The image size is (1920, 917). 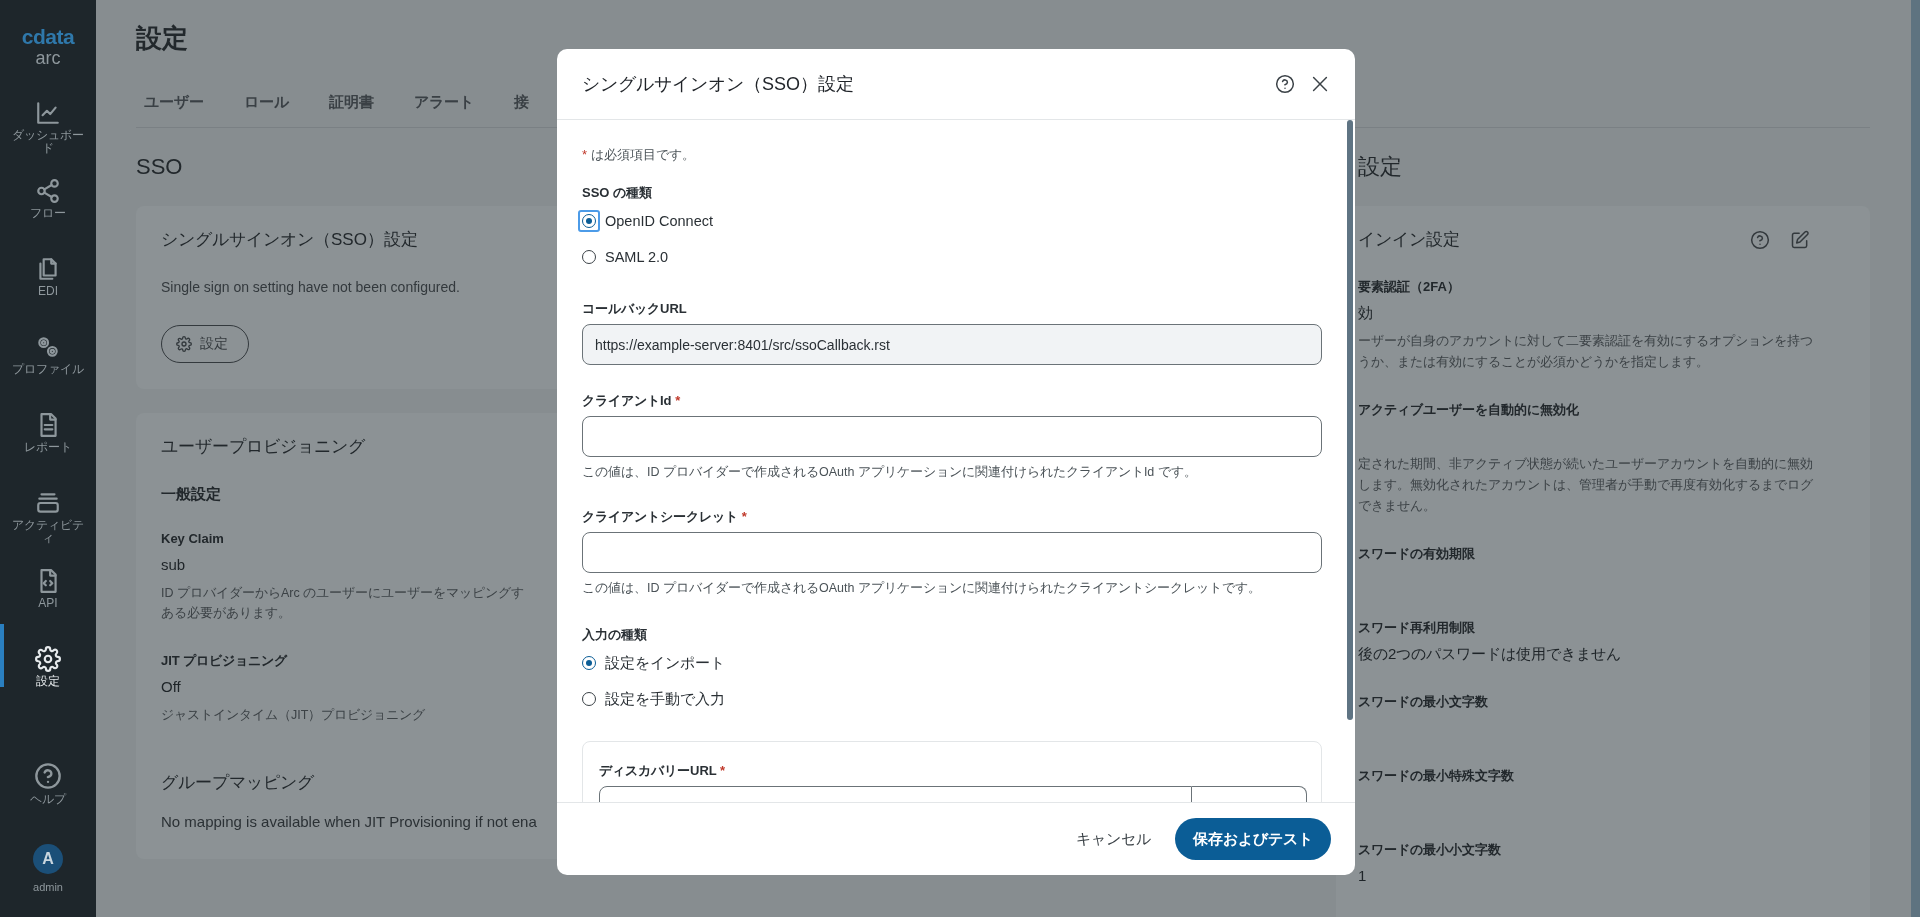 I want to click on field-label: コールバックURL, so click(x=635, y=309).